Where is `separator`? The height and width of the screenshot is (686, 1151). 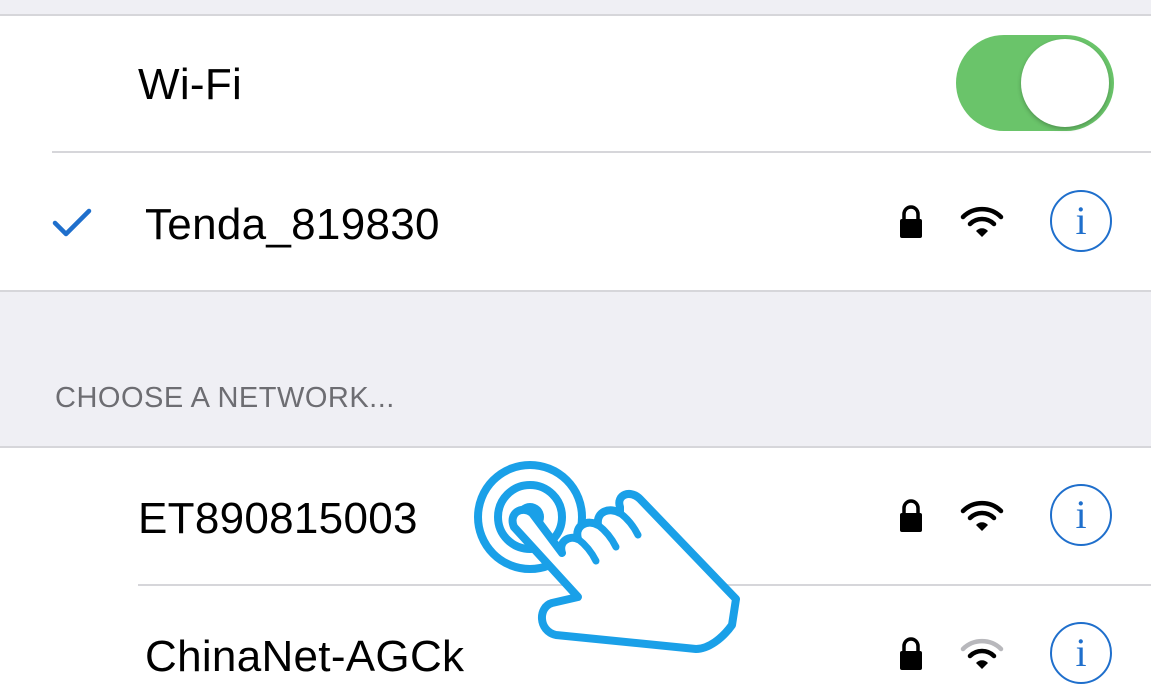
separator is located at coordinates (575, 291).